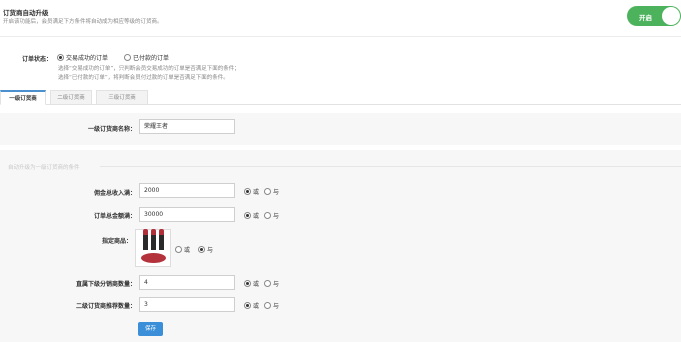 The image size is (681, 342). What do you see at coordinates (37, 59) in the screenshot?
I see `order-status-label: 订单状态：` at bounding box center [37, 59].